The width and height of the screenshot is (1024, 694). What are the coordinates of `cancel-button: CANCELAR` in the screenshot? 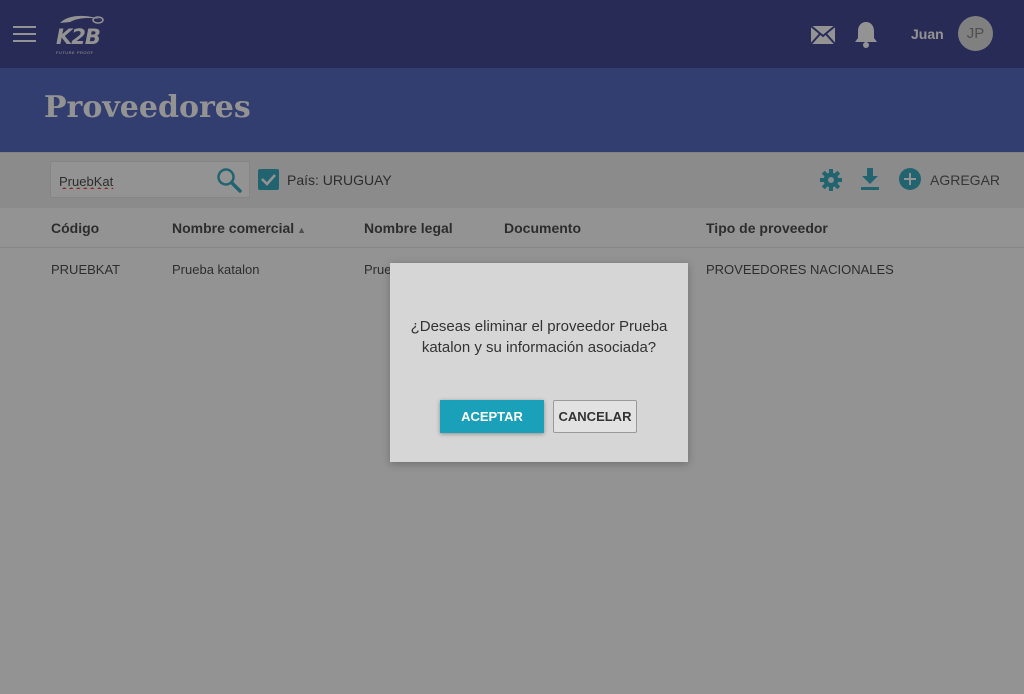 It's located at (595, 416).